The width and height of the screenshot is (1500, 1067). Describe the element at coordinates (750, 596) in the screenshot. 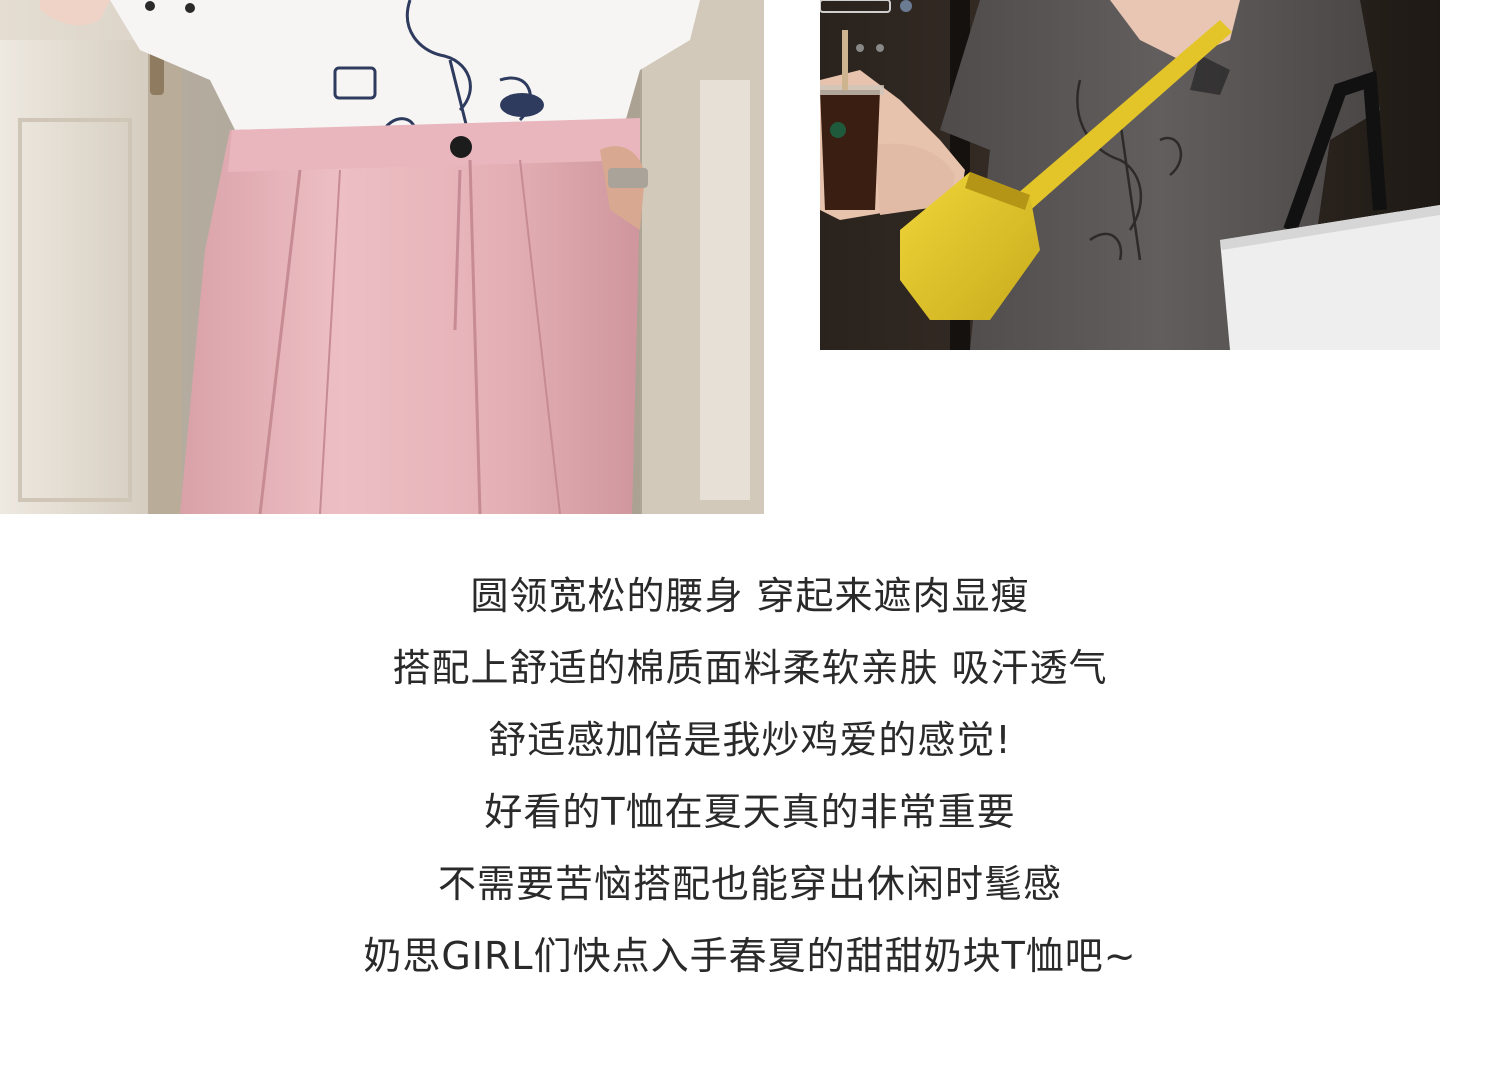

I see `description-line-1: 圆领宽松的腰身 穿起来遮肉显瘦` at that location.